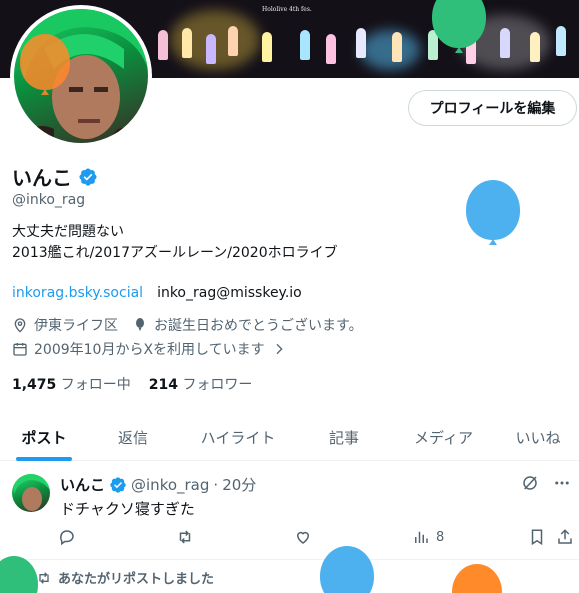  I want to click on website-link: inkorag.bsky.social, so click(77, 293).